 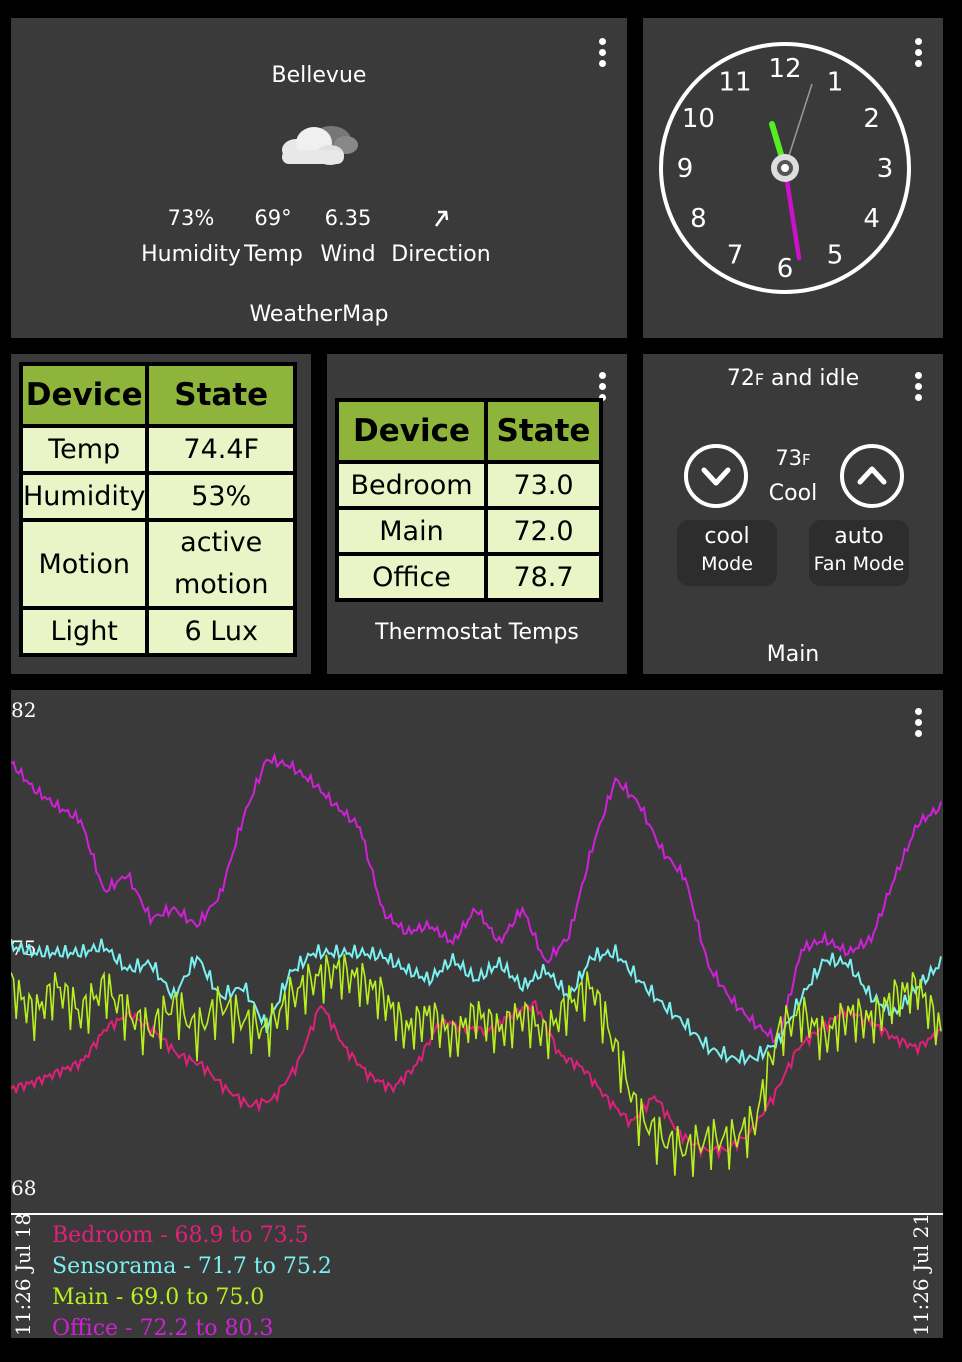 What do you see at coordinates (84, 631) in the screenshot?
I see `device-cell: Light` at bounding box center [84, 631].